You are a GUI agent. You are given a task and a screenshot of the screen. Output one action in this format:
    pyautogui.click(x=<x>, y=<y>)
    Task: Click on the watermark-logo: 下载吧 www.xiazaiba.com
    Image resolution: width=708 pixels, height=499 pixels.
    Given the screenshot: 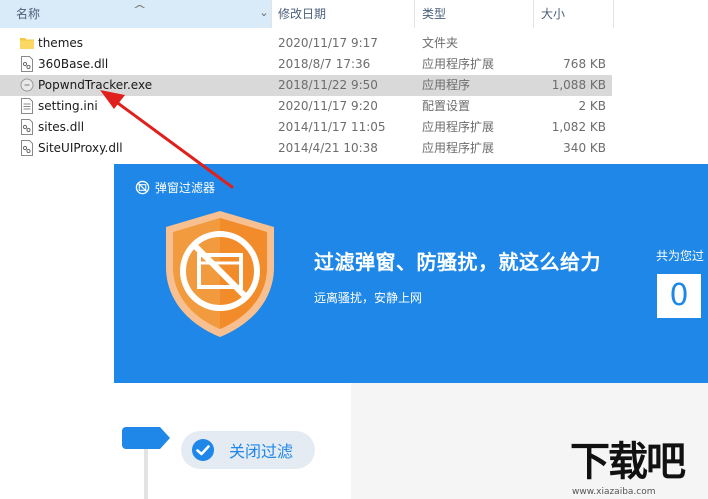 What is the action you would take?
    pyautogui.click(x=639, y=469)
    